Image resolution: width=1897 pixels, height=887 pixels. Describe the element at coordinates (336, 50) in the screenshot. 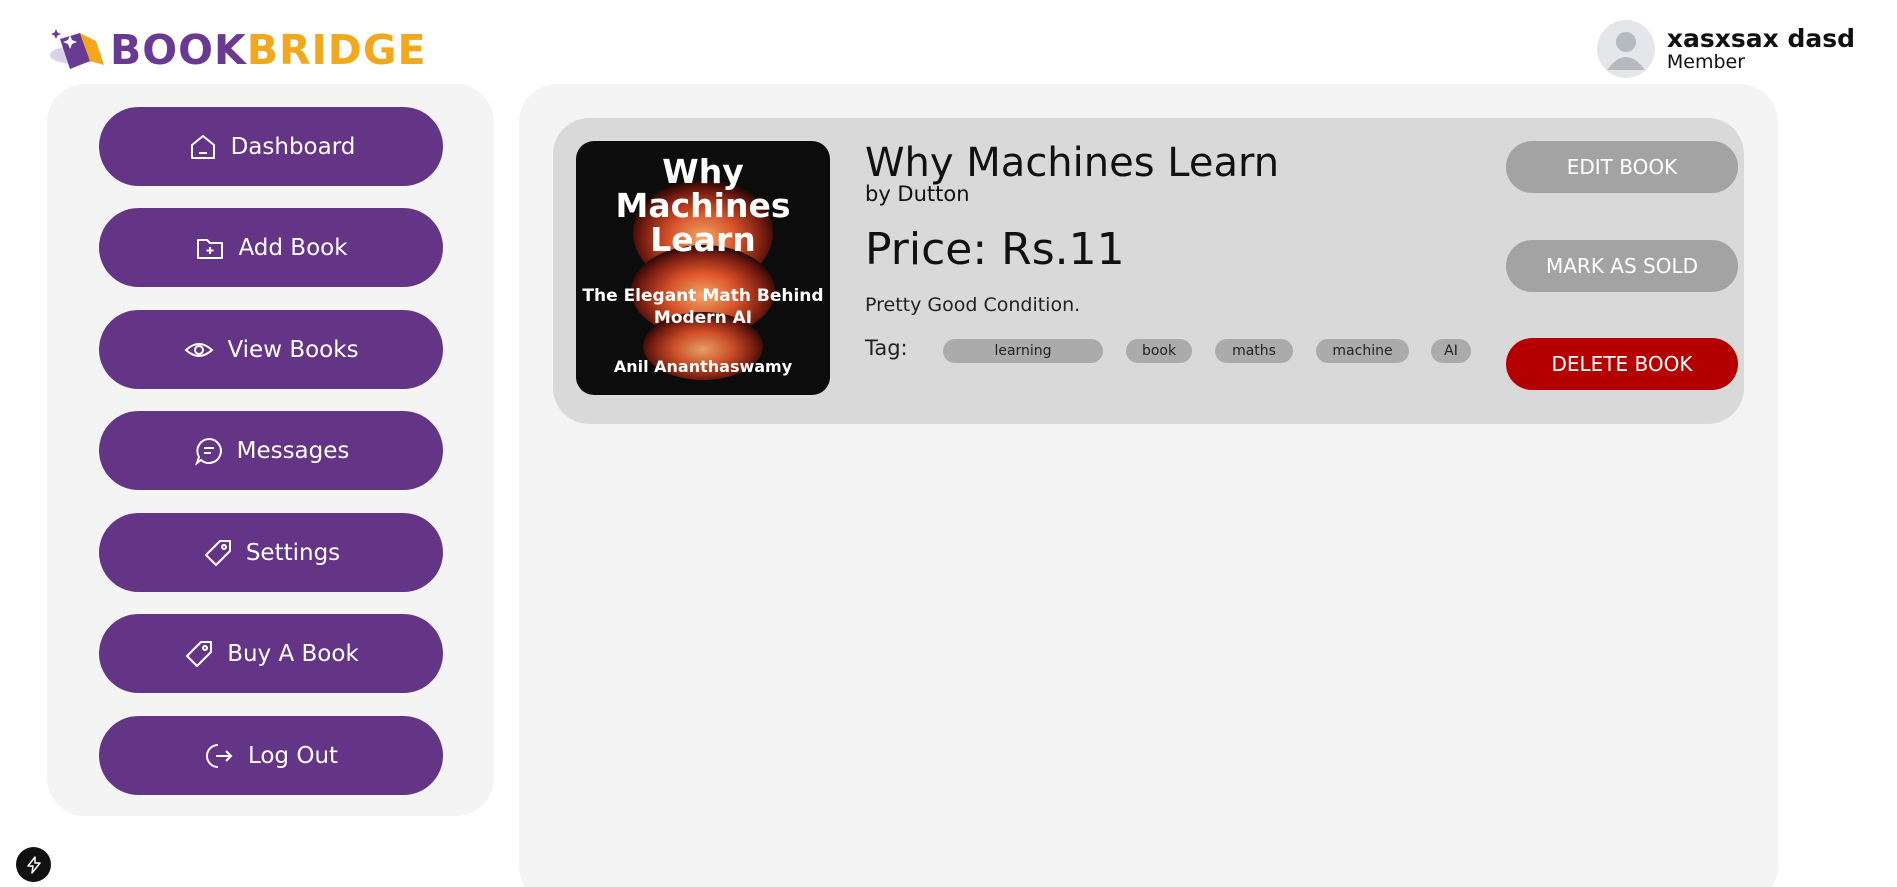

I see `brand-name-part2: BRIDGE` at that location.